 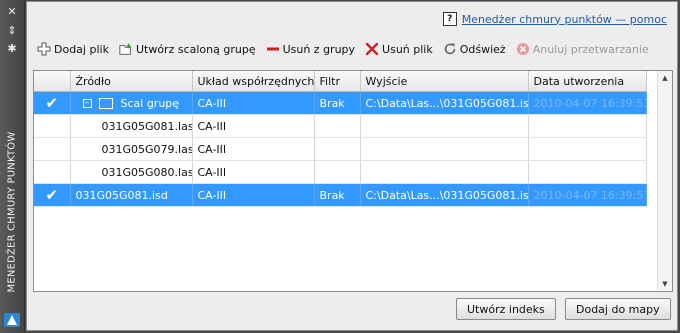 I want to click on column-header-coordinate-system: Układ współrzędnych, so click(x=253, y=81).